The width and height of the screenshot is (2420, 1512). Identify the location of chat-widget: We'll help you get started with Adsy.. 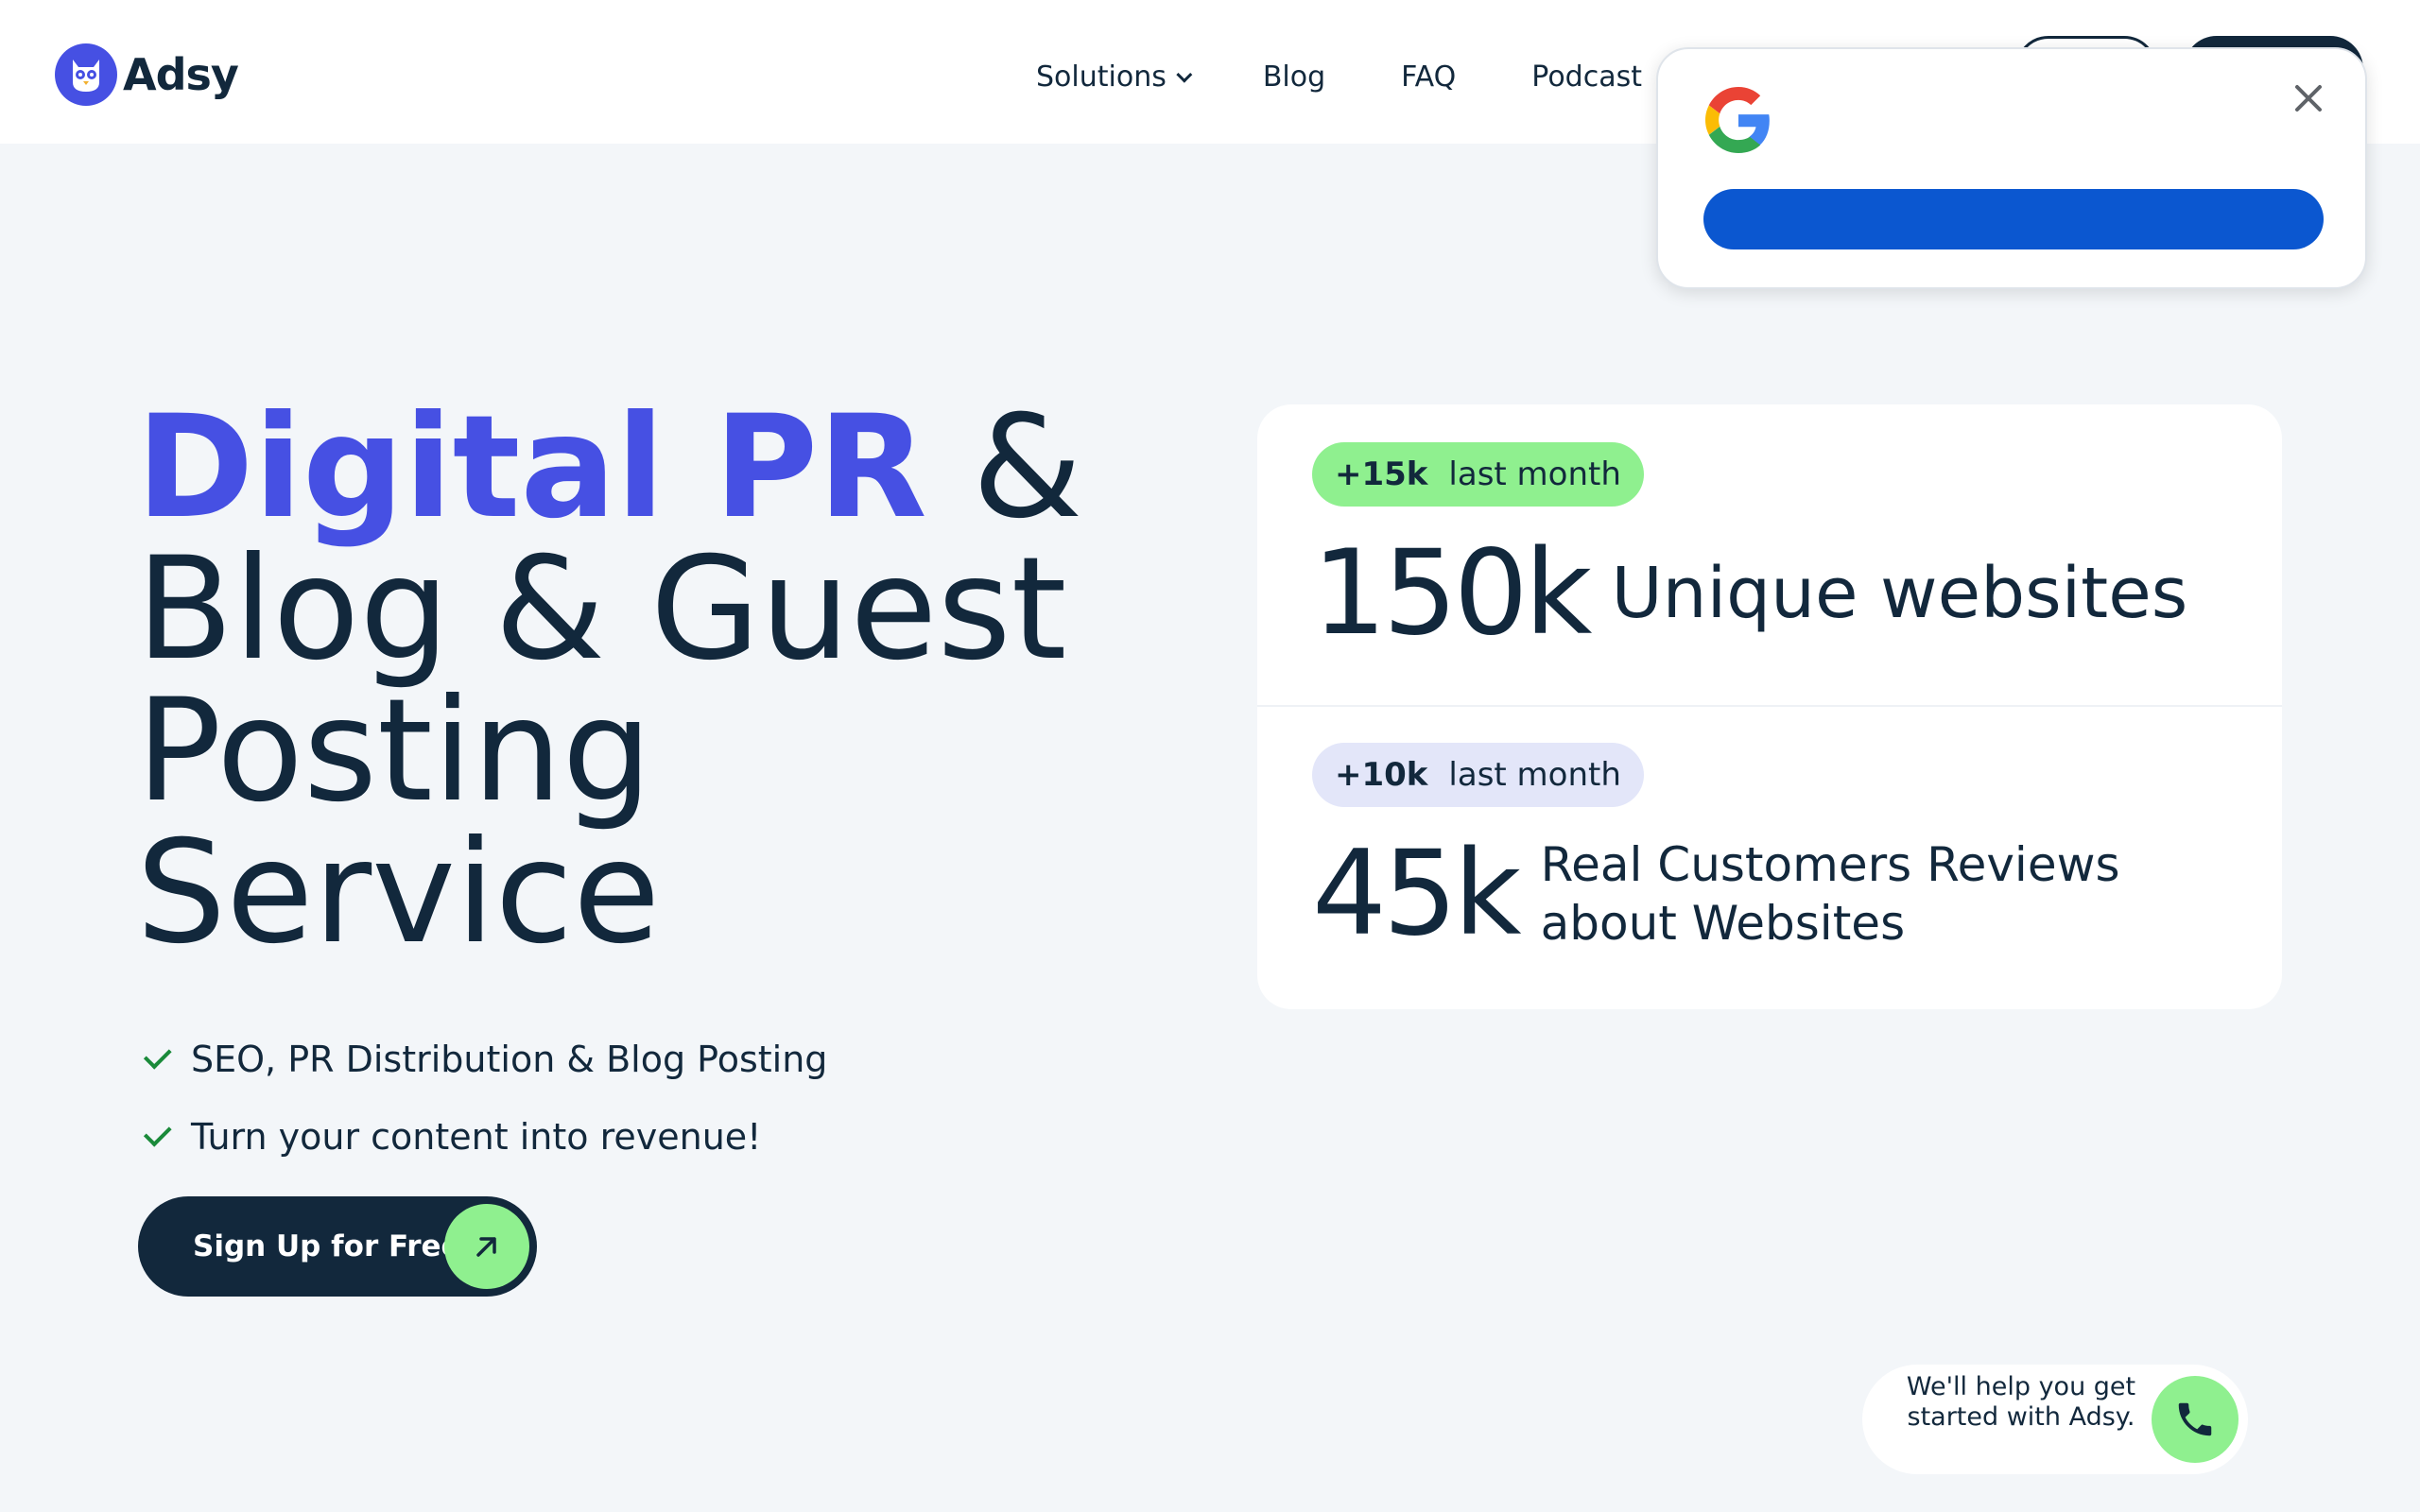
(2055, 1419).